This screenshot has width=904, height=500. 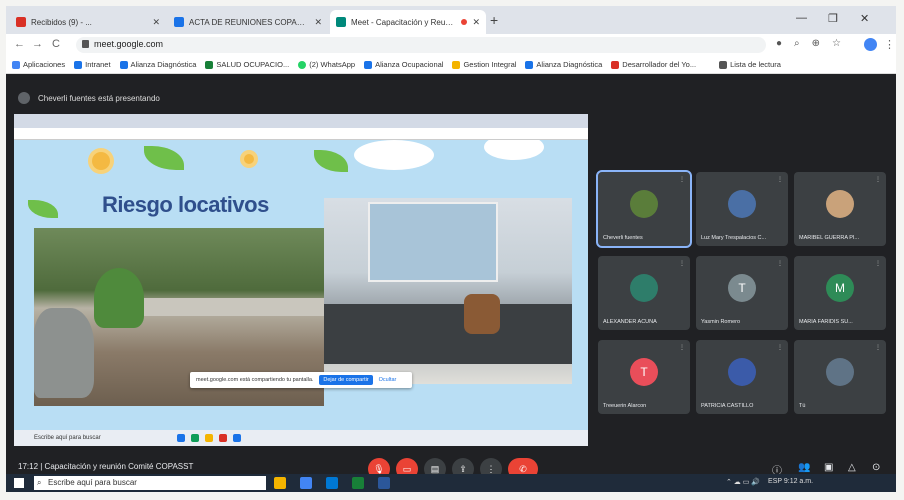 What do you see at coordinates (742, 288) in the screenshot?
I see `participant-avatar: T` at bounding box center [742, 288].